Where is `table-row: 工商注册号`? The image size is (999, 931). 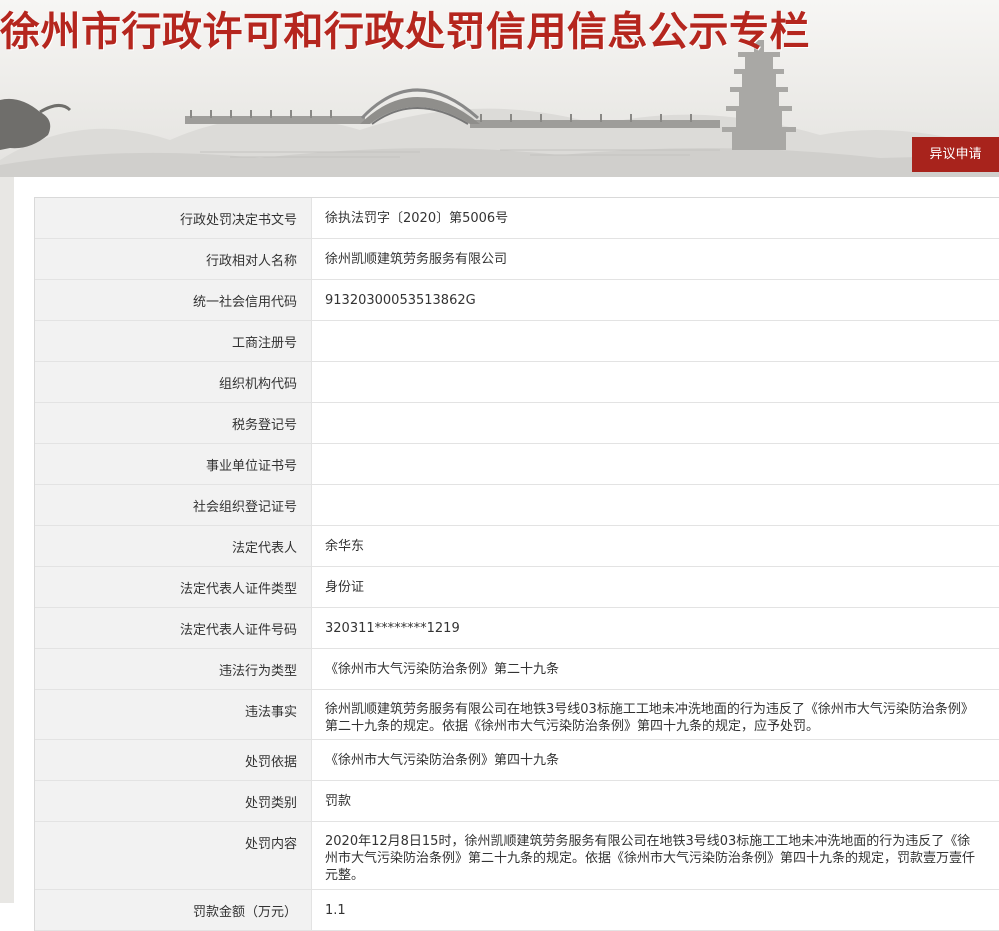 table-row: 工商注册号 is located at coordinates (517, 341).